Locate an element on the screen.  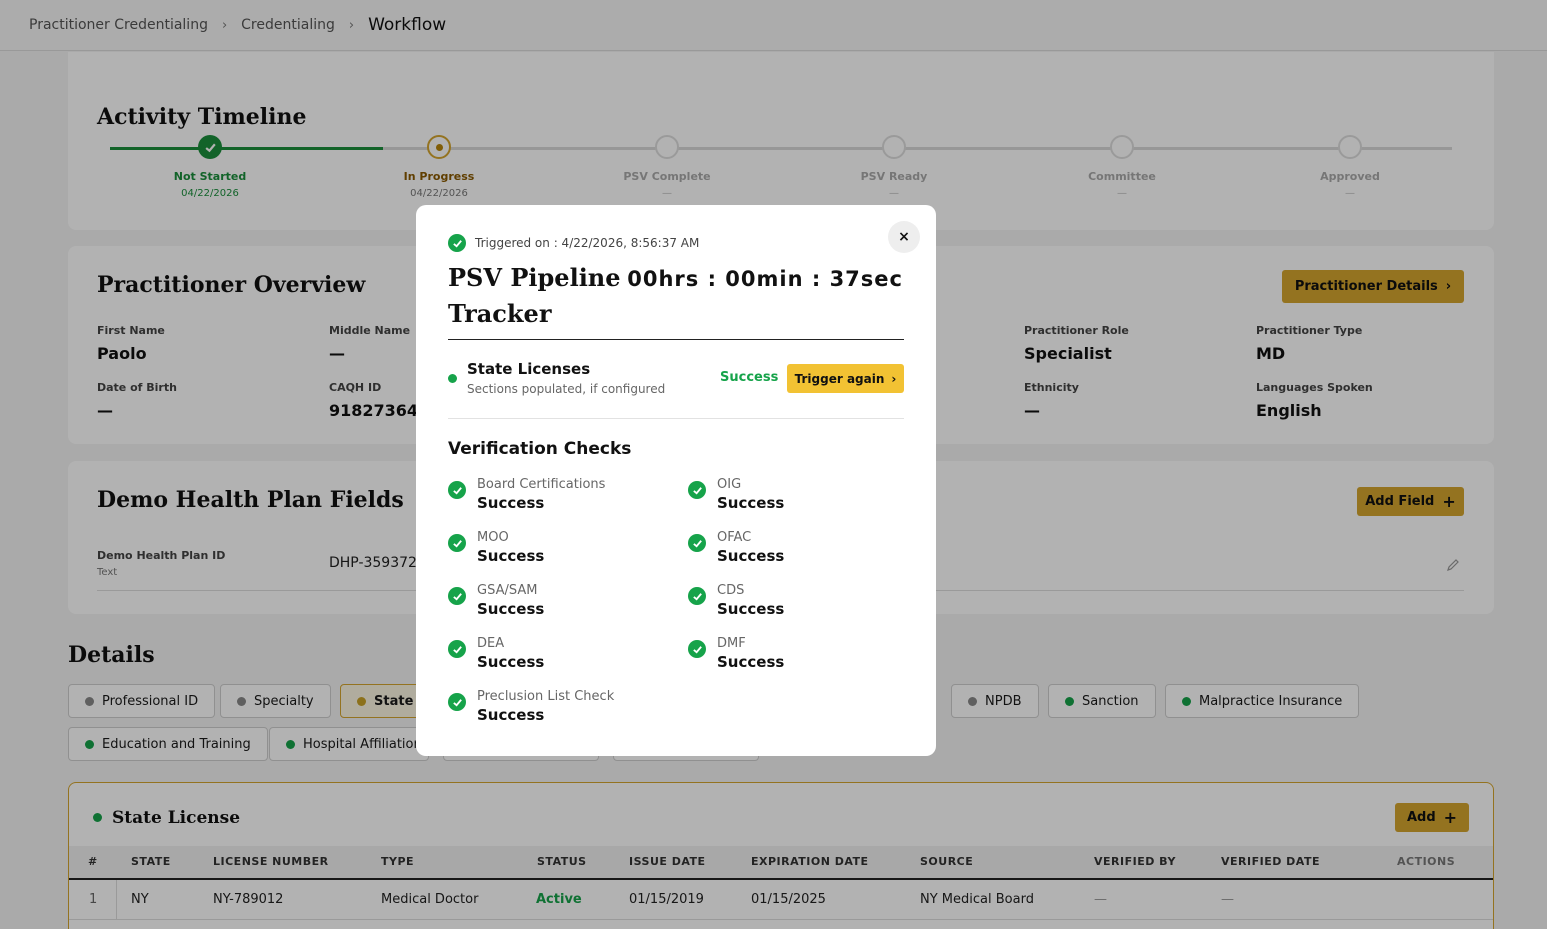
chevron-right-icon: › is located at coordinates (894, 378).